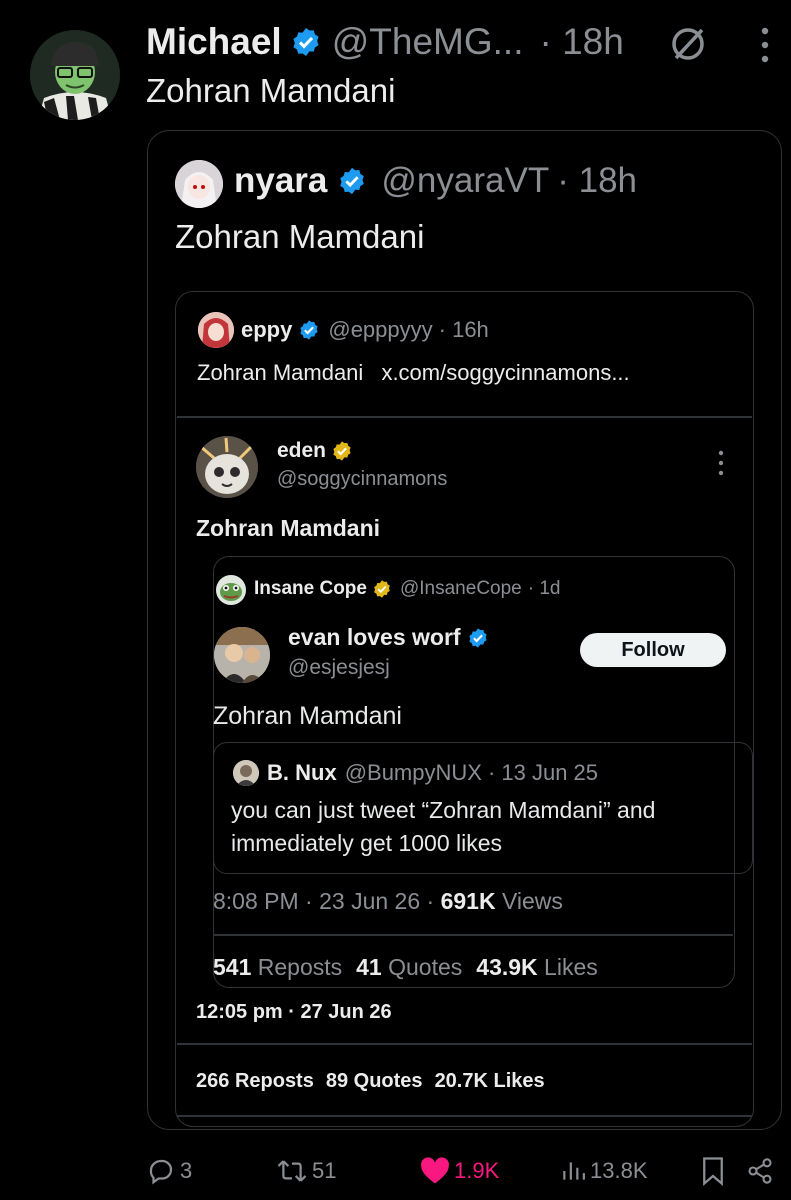 Image resolution: width=791 pixels, height=1200 pixels. Describe the element at coordinates (339, 668) in the screenshot. I see `author-handle: @esjesjesj` at that location.